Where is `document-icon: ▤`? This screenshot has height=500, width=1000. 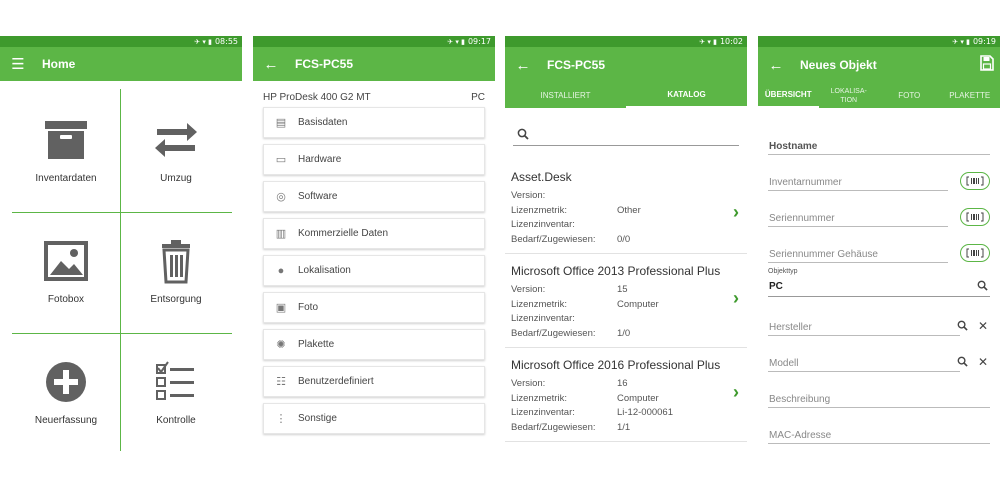
document-icon: ▤ is located at coordinates (281, 122).